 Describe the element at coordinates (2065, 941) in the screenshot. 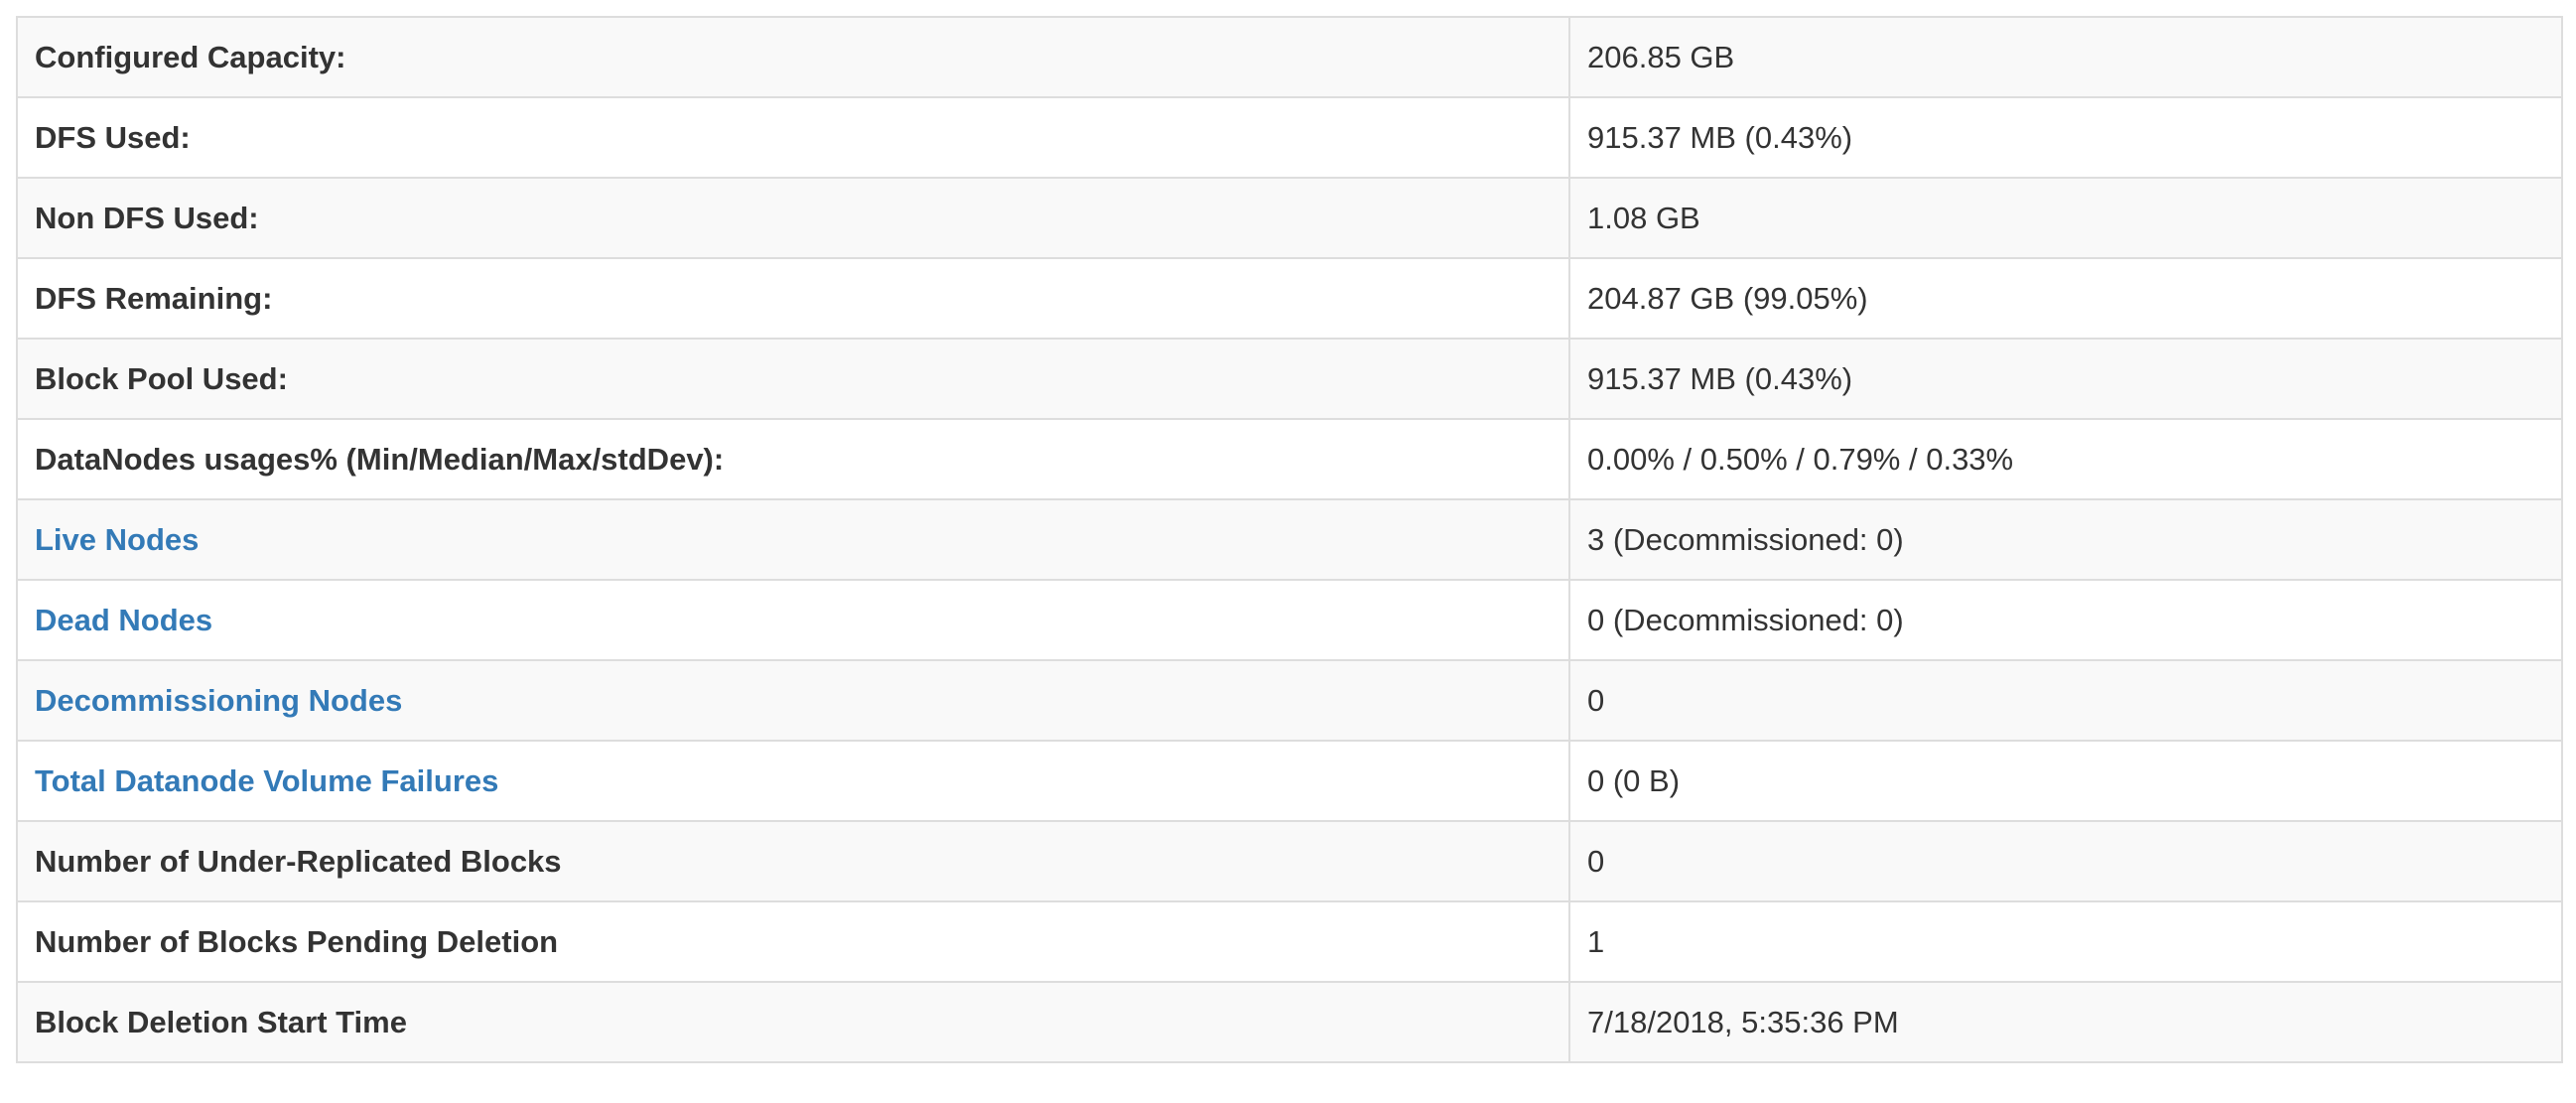

I see `row-value: 1` at that location.